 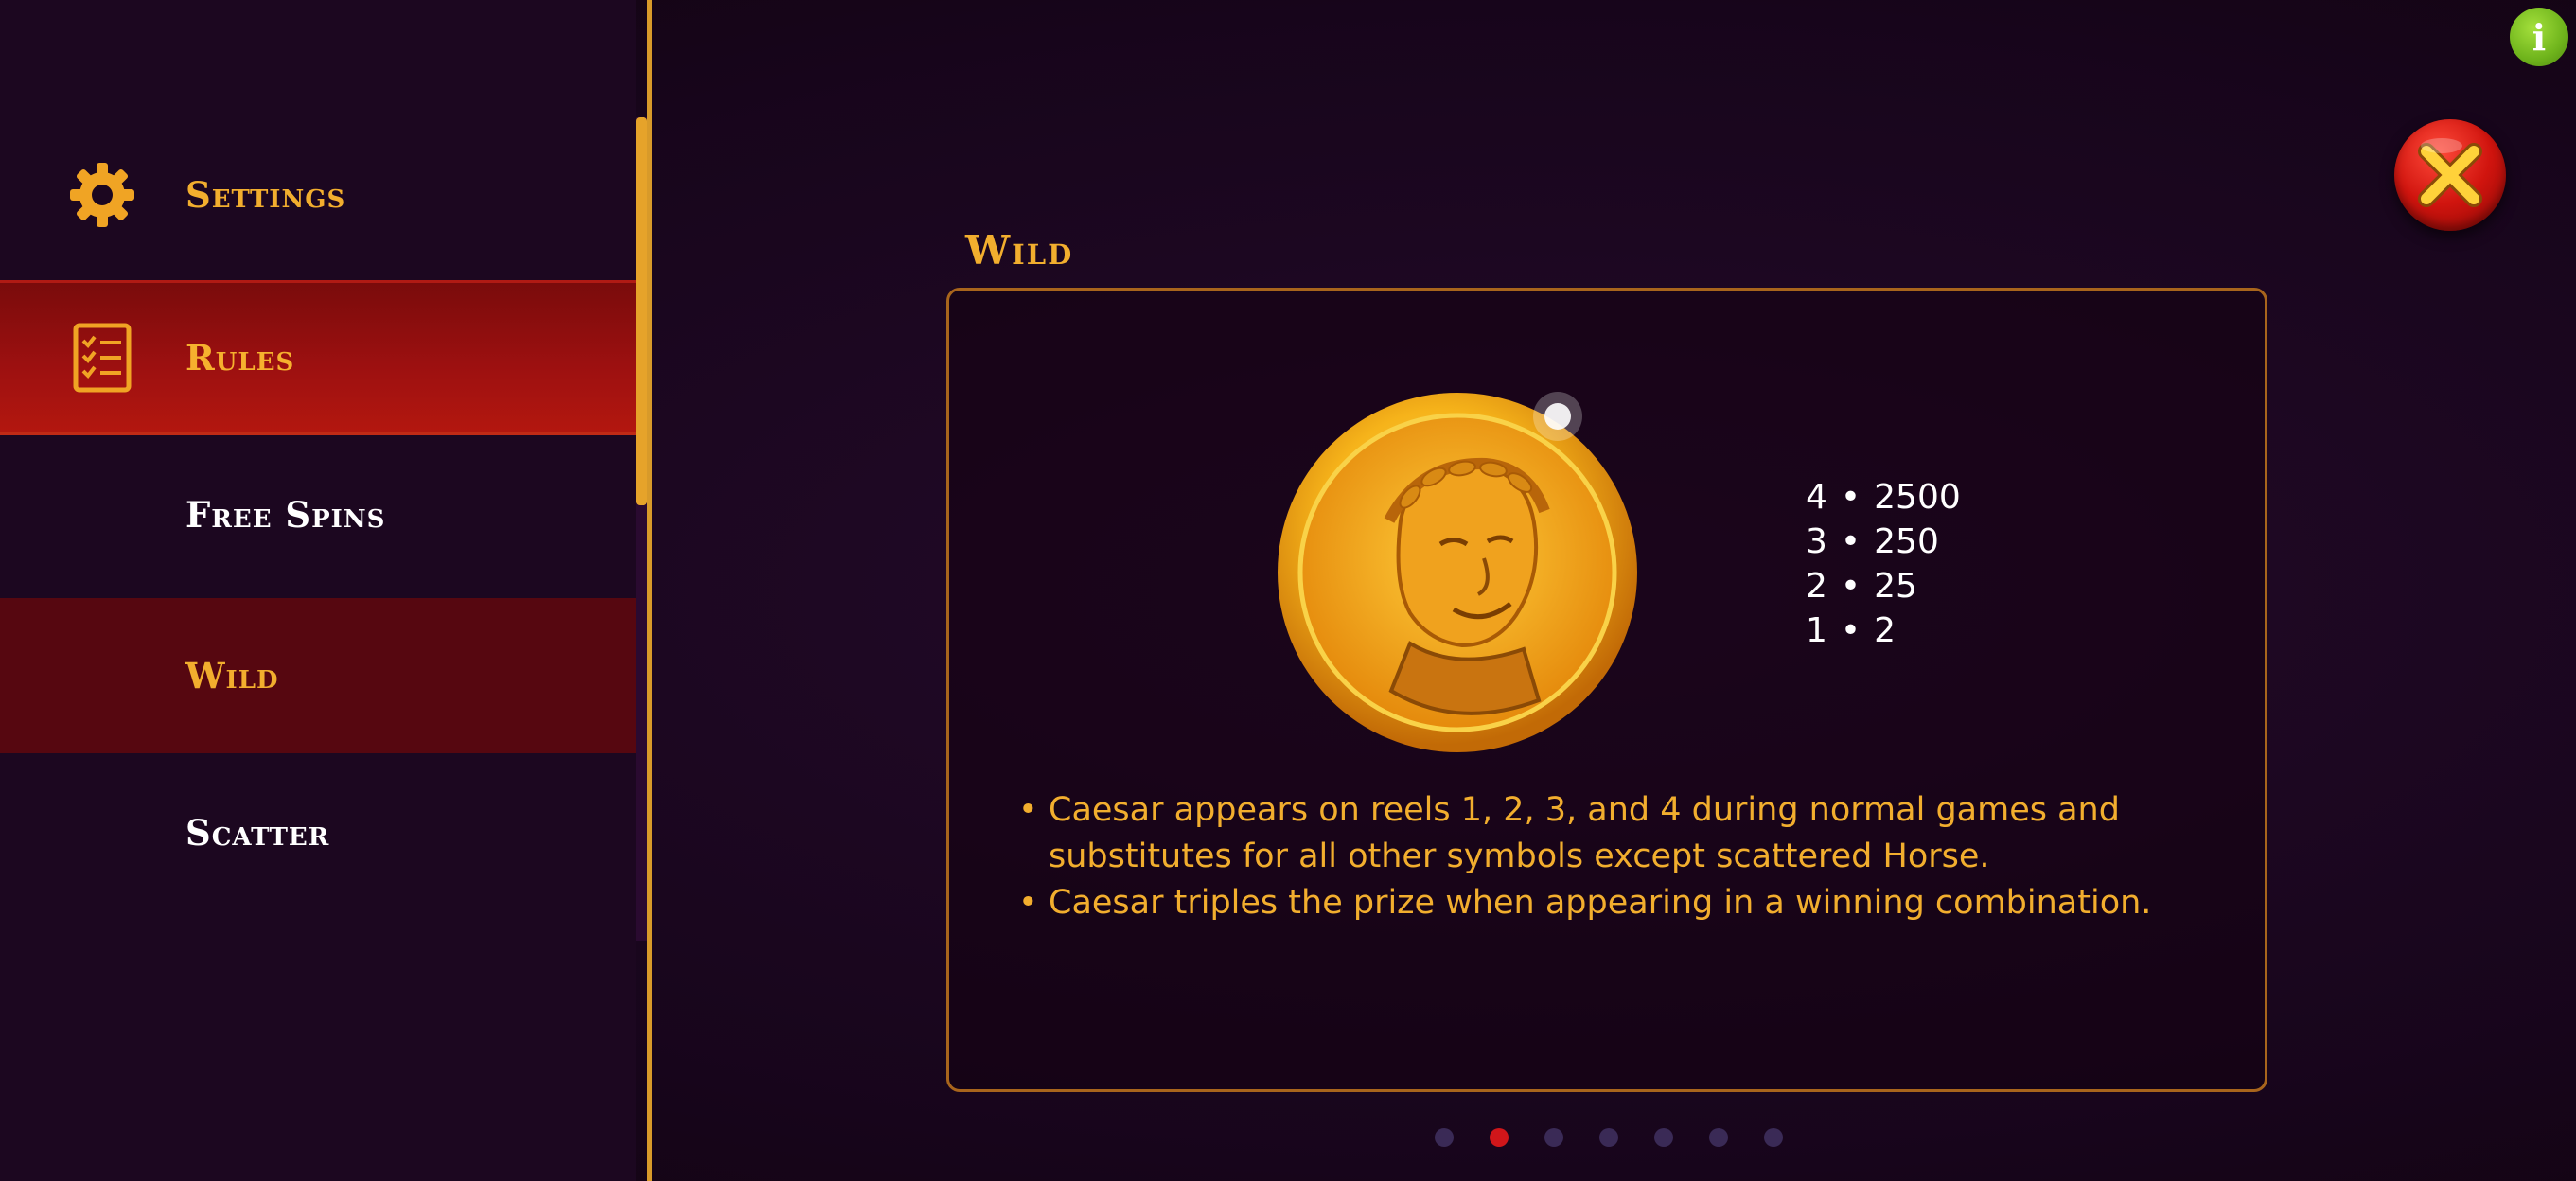 What do you see at coordinates (232, 675) in the screenshot?
I see `sidebar-item-label: Wild` at bounding box center [232, 675].